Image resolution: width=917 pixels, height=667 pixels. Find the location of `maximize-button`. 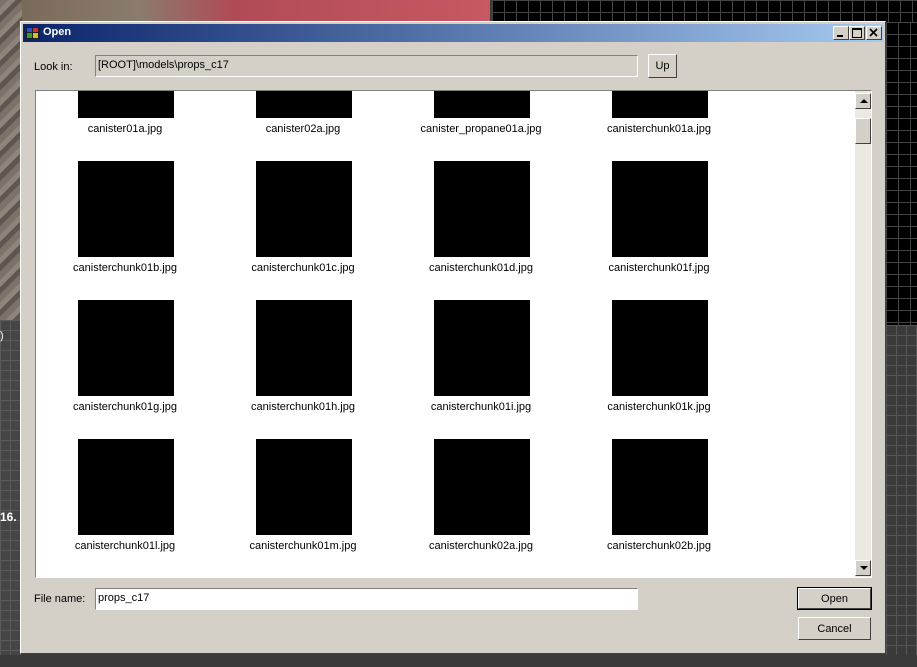

maximize-button is located at coordinates (857, 33).